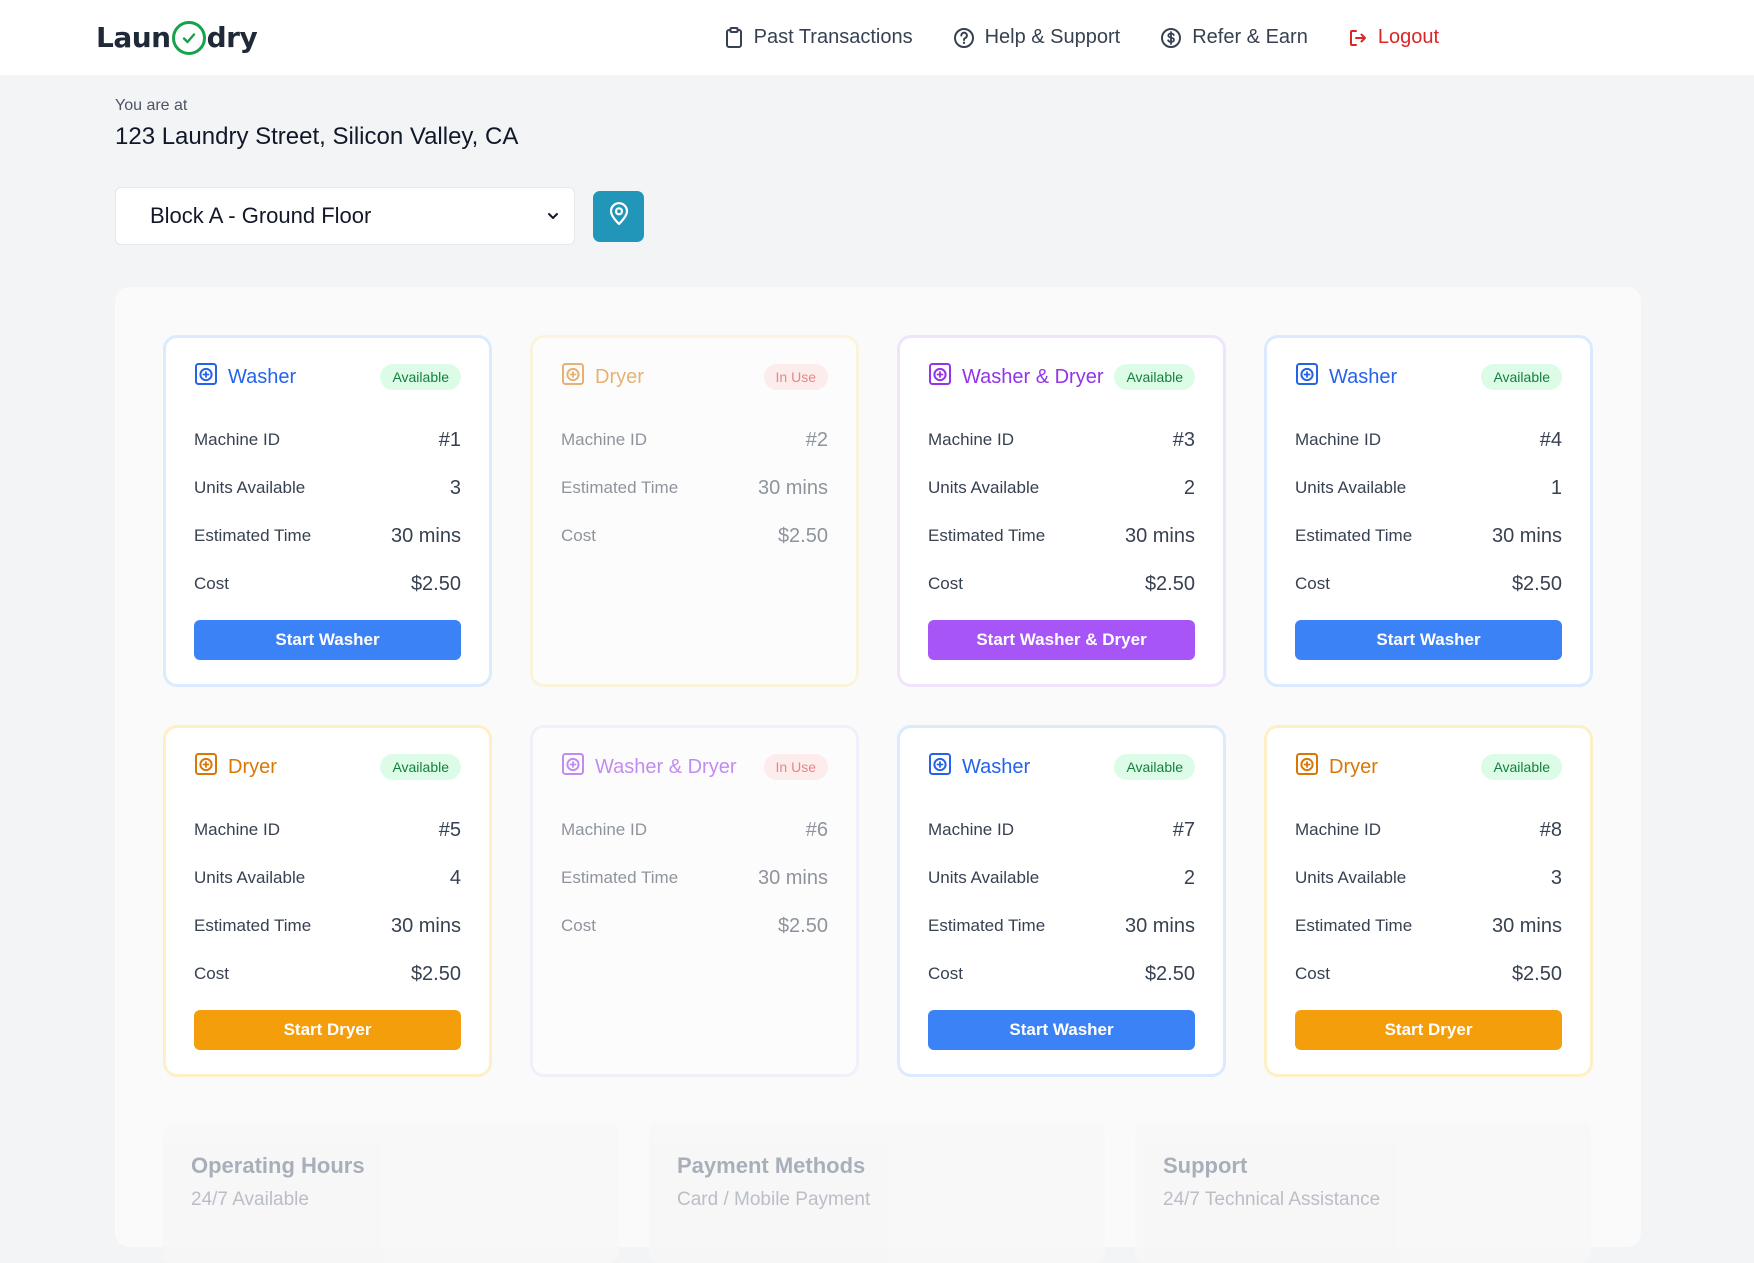 Image resolution: width=1754 pixels, height=1263 pixels. I want to click on app-logo: Laun dry, so click(177, 37).